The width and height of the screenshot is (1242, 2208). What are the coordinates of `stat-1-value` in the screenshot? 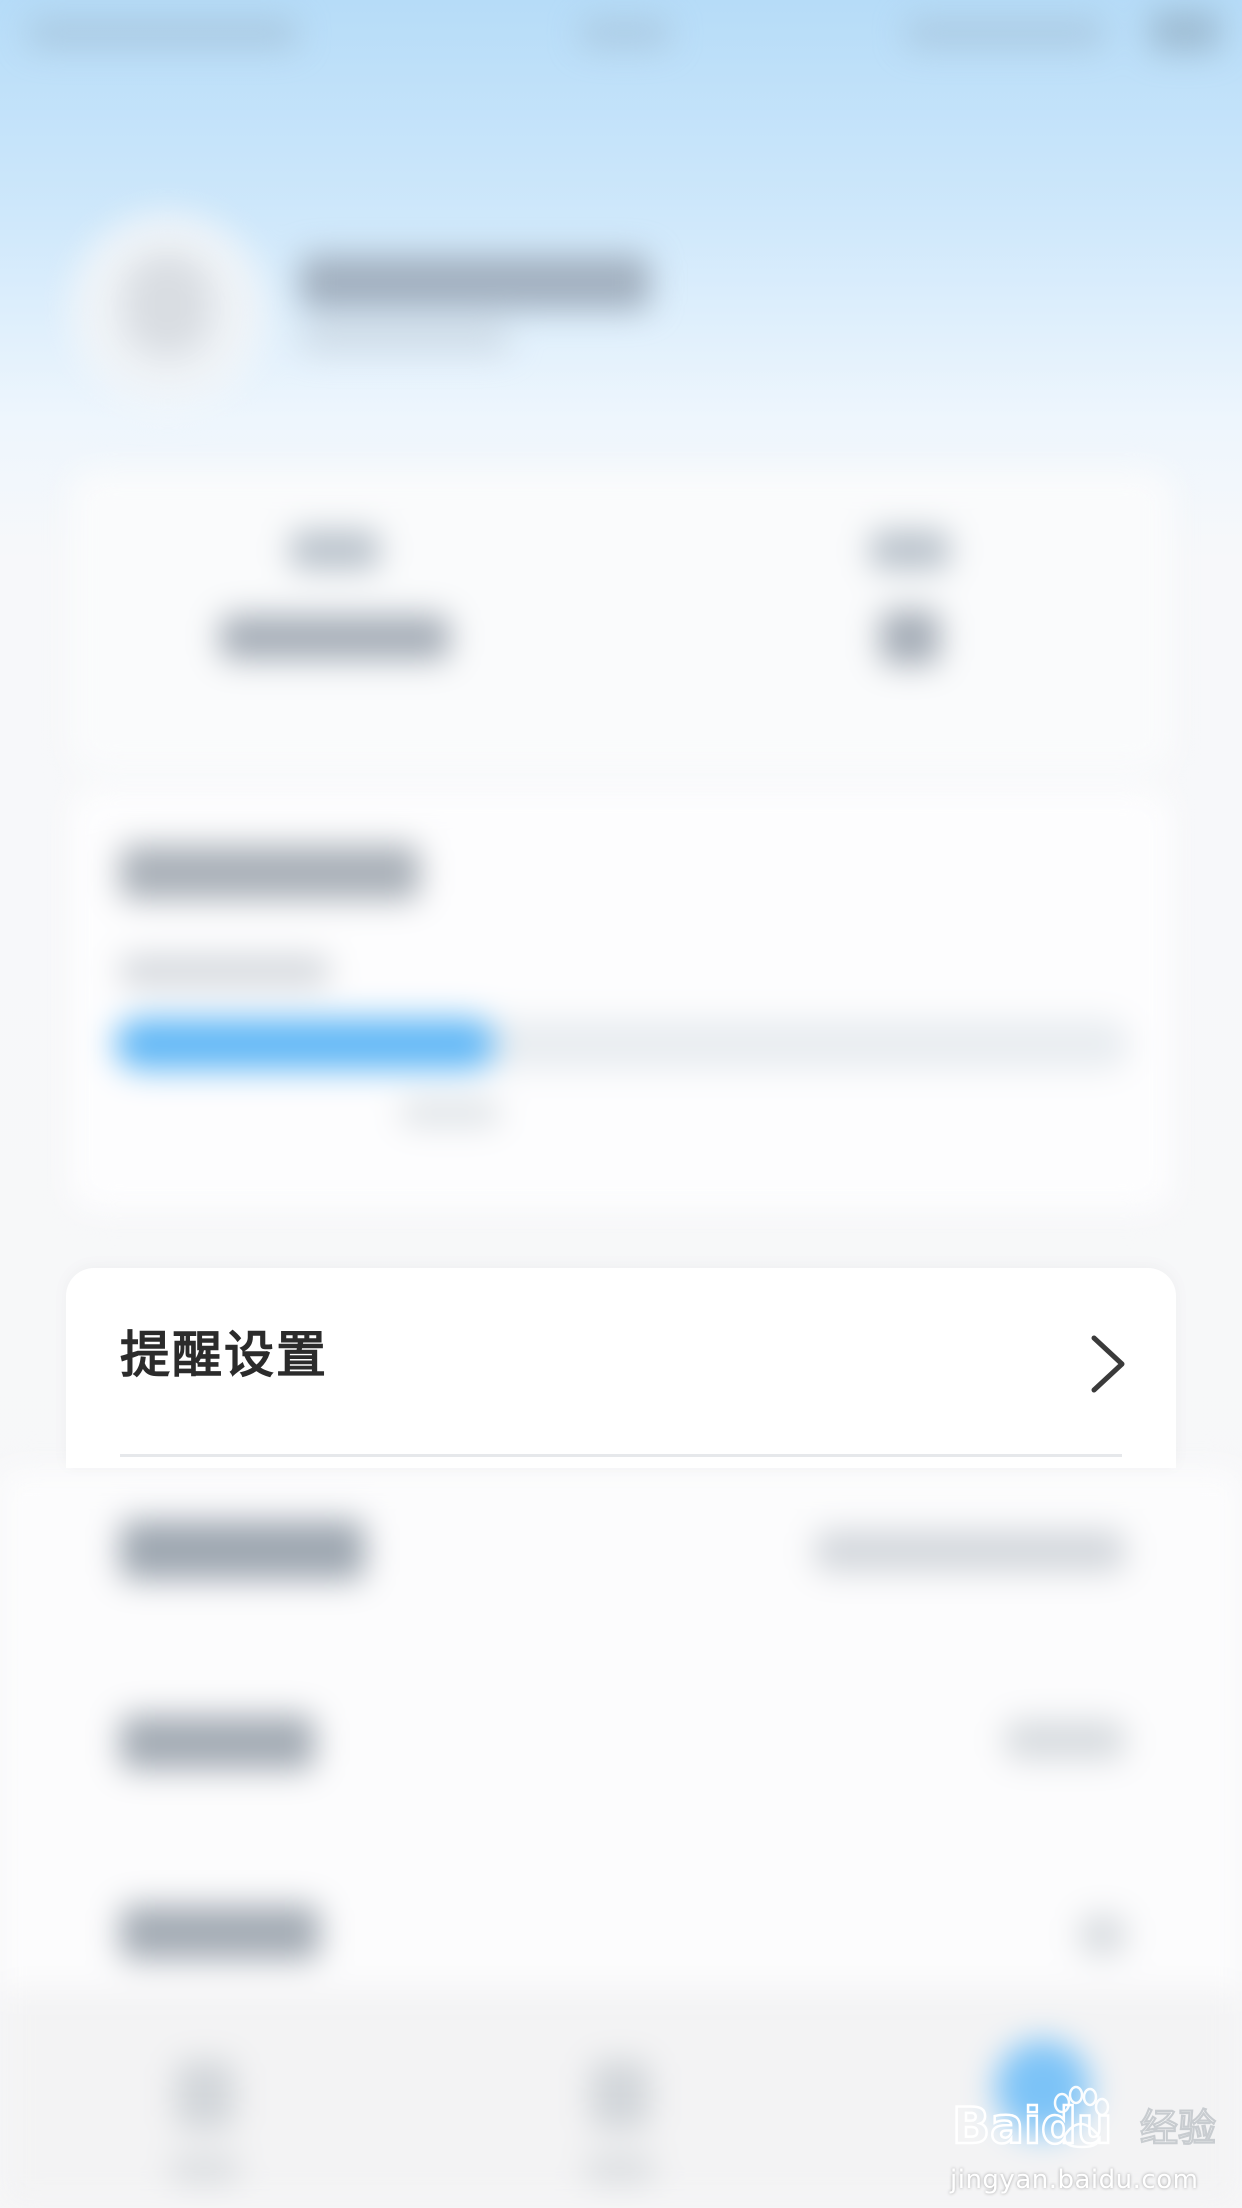 It's located at (335, 637).